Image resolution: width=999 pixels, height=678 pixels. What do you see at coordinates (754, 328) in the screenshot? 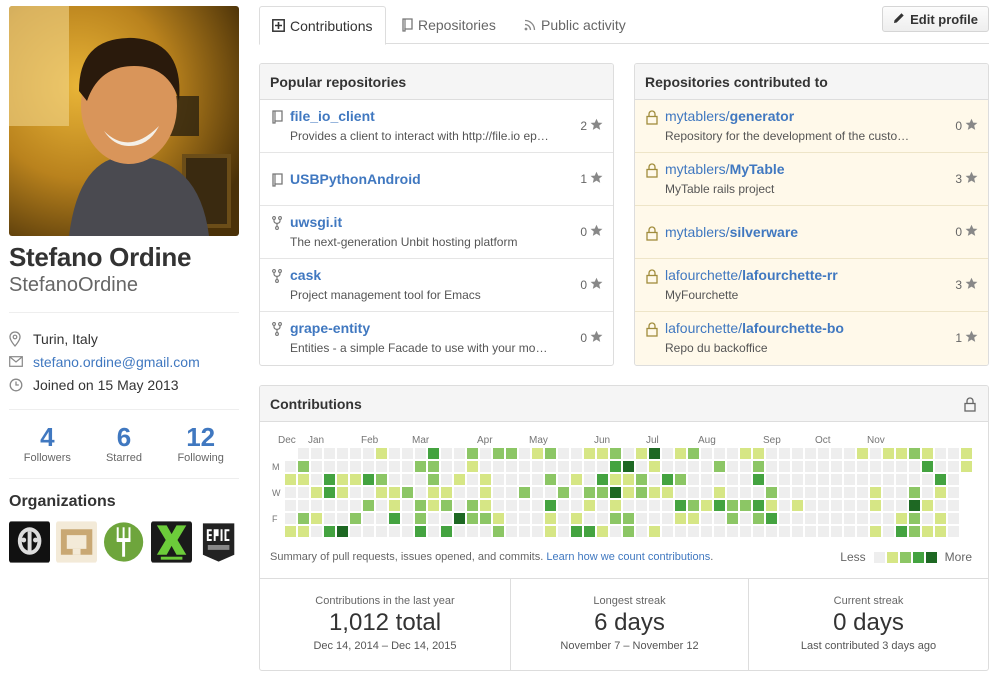
I see `repo-name: lafourchette/lafourchette-bo` at bounding box center [754, 328].